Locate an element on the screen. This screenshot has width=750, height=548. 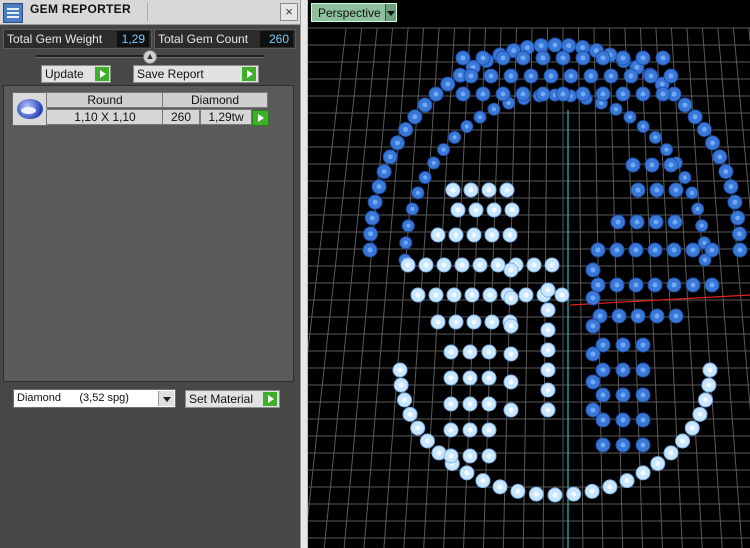
gem-material-cell: Diamond is located at coordinates (215, 100).